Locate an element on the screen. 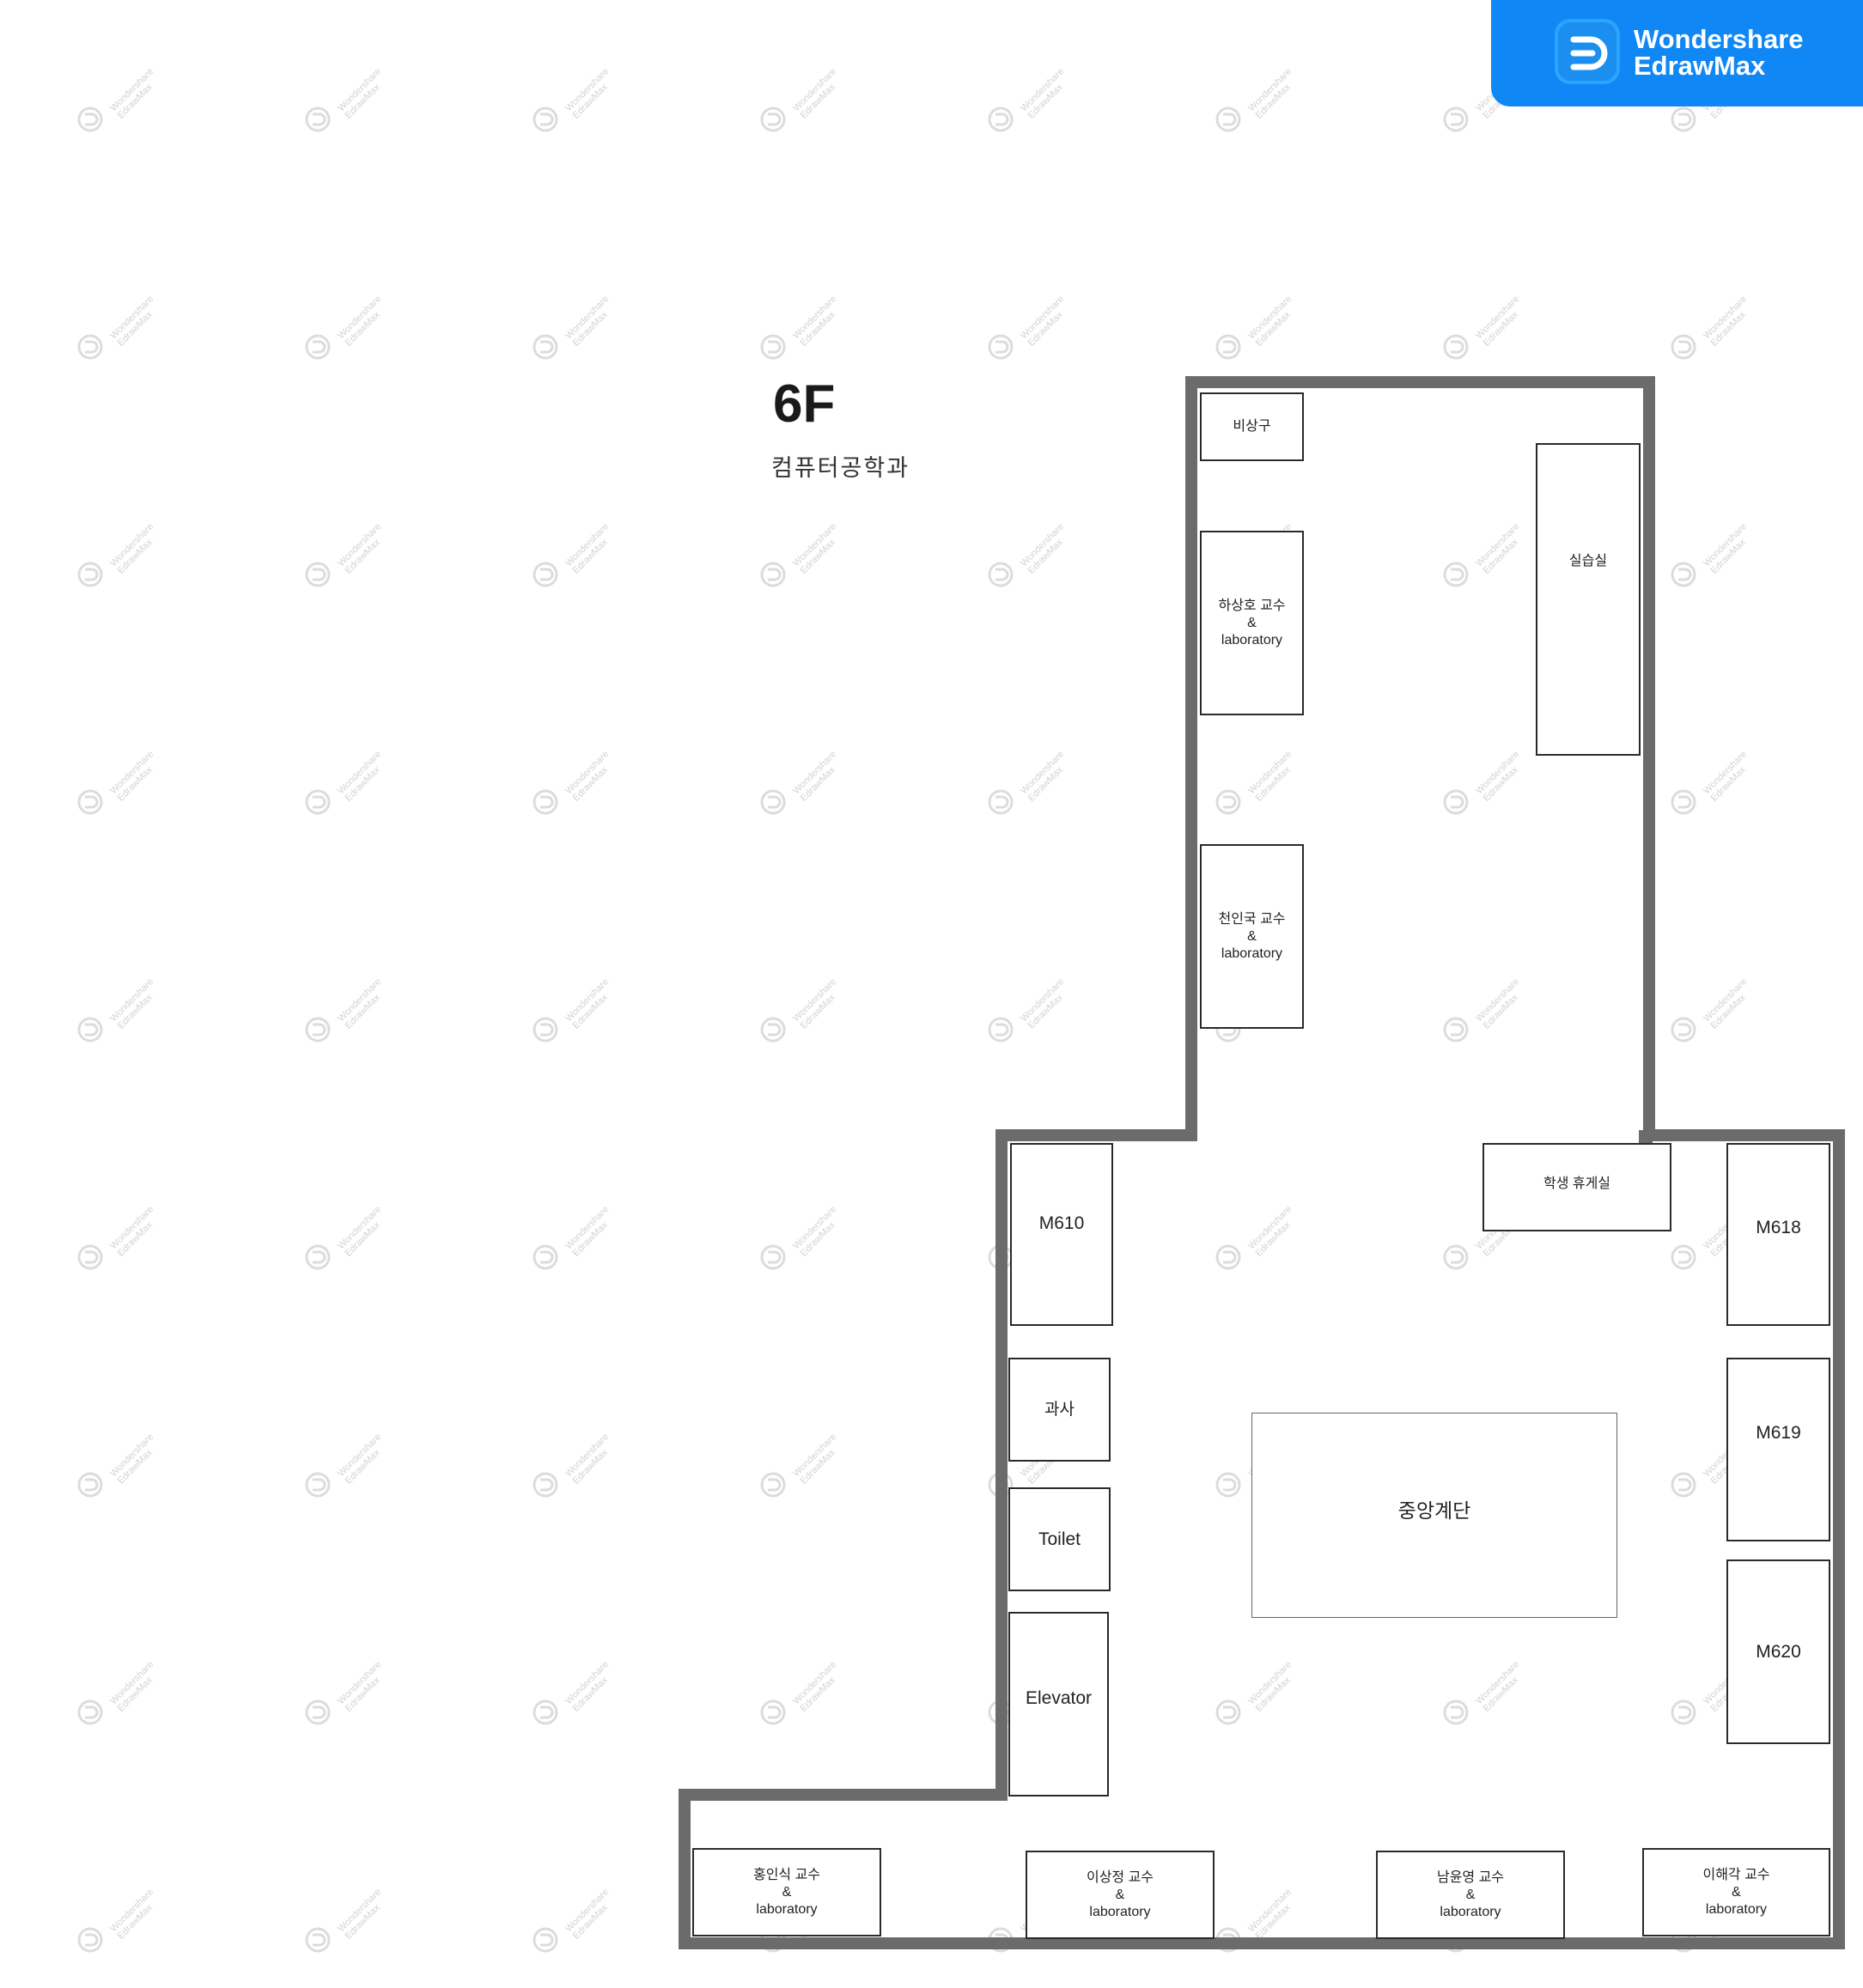  room-label: M610 is located at coordinates (1061, 1223).